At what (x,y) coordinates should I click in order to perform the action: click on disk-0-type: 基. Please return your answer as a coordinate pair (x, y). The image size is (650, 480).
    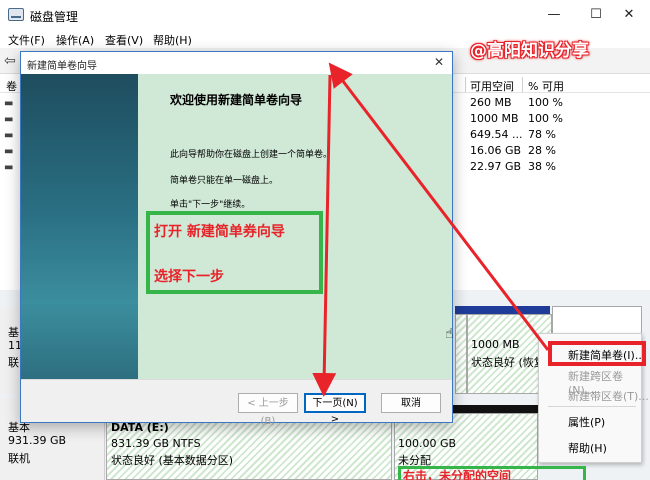
    Looking at the image, I should click on (13, 332).